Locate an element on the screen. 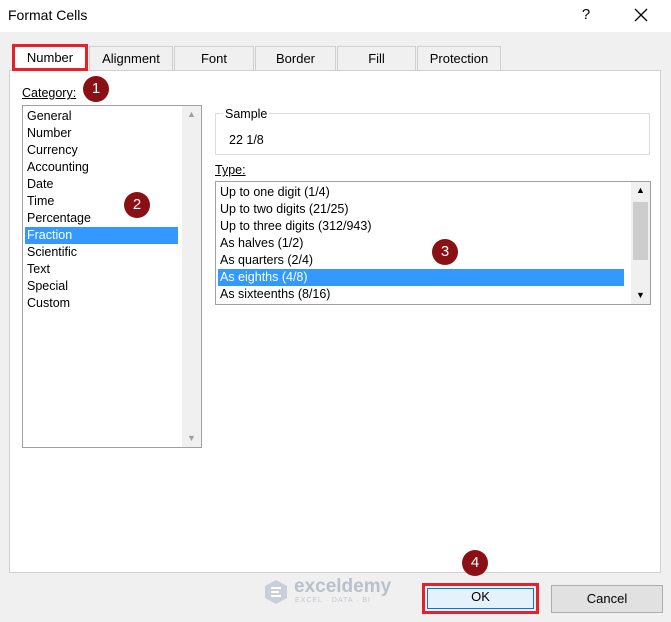 The image size is (671, 622). close-button is located at coordinates (641, 15).